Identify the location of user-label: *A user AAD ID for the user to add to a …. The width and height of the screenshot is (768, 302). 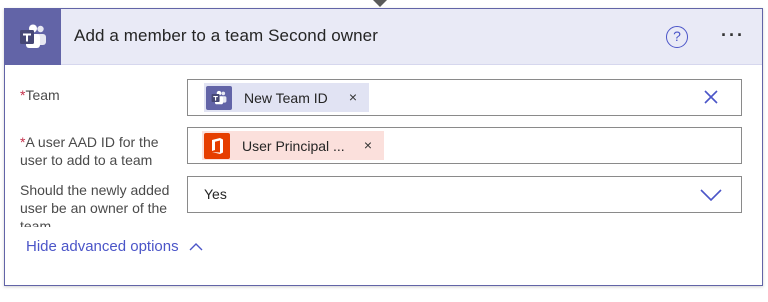
(89, 151).